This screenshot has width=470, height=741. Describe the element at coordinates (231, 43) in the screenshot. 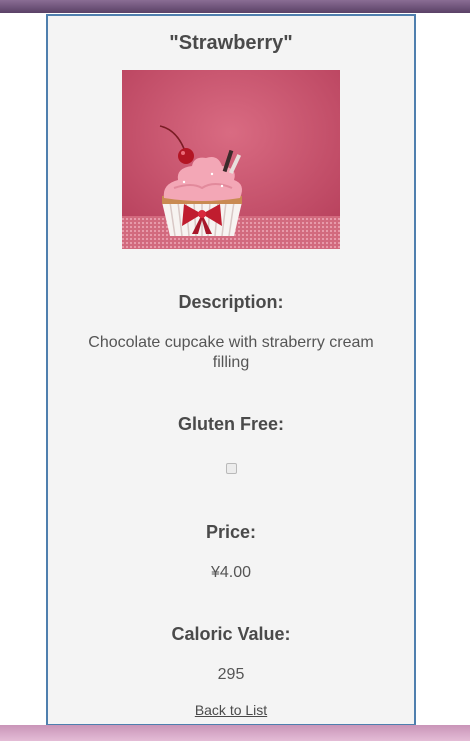

I see `product-title: "Strawberry"` at that location.